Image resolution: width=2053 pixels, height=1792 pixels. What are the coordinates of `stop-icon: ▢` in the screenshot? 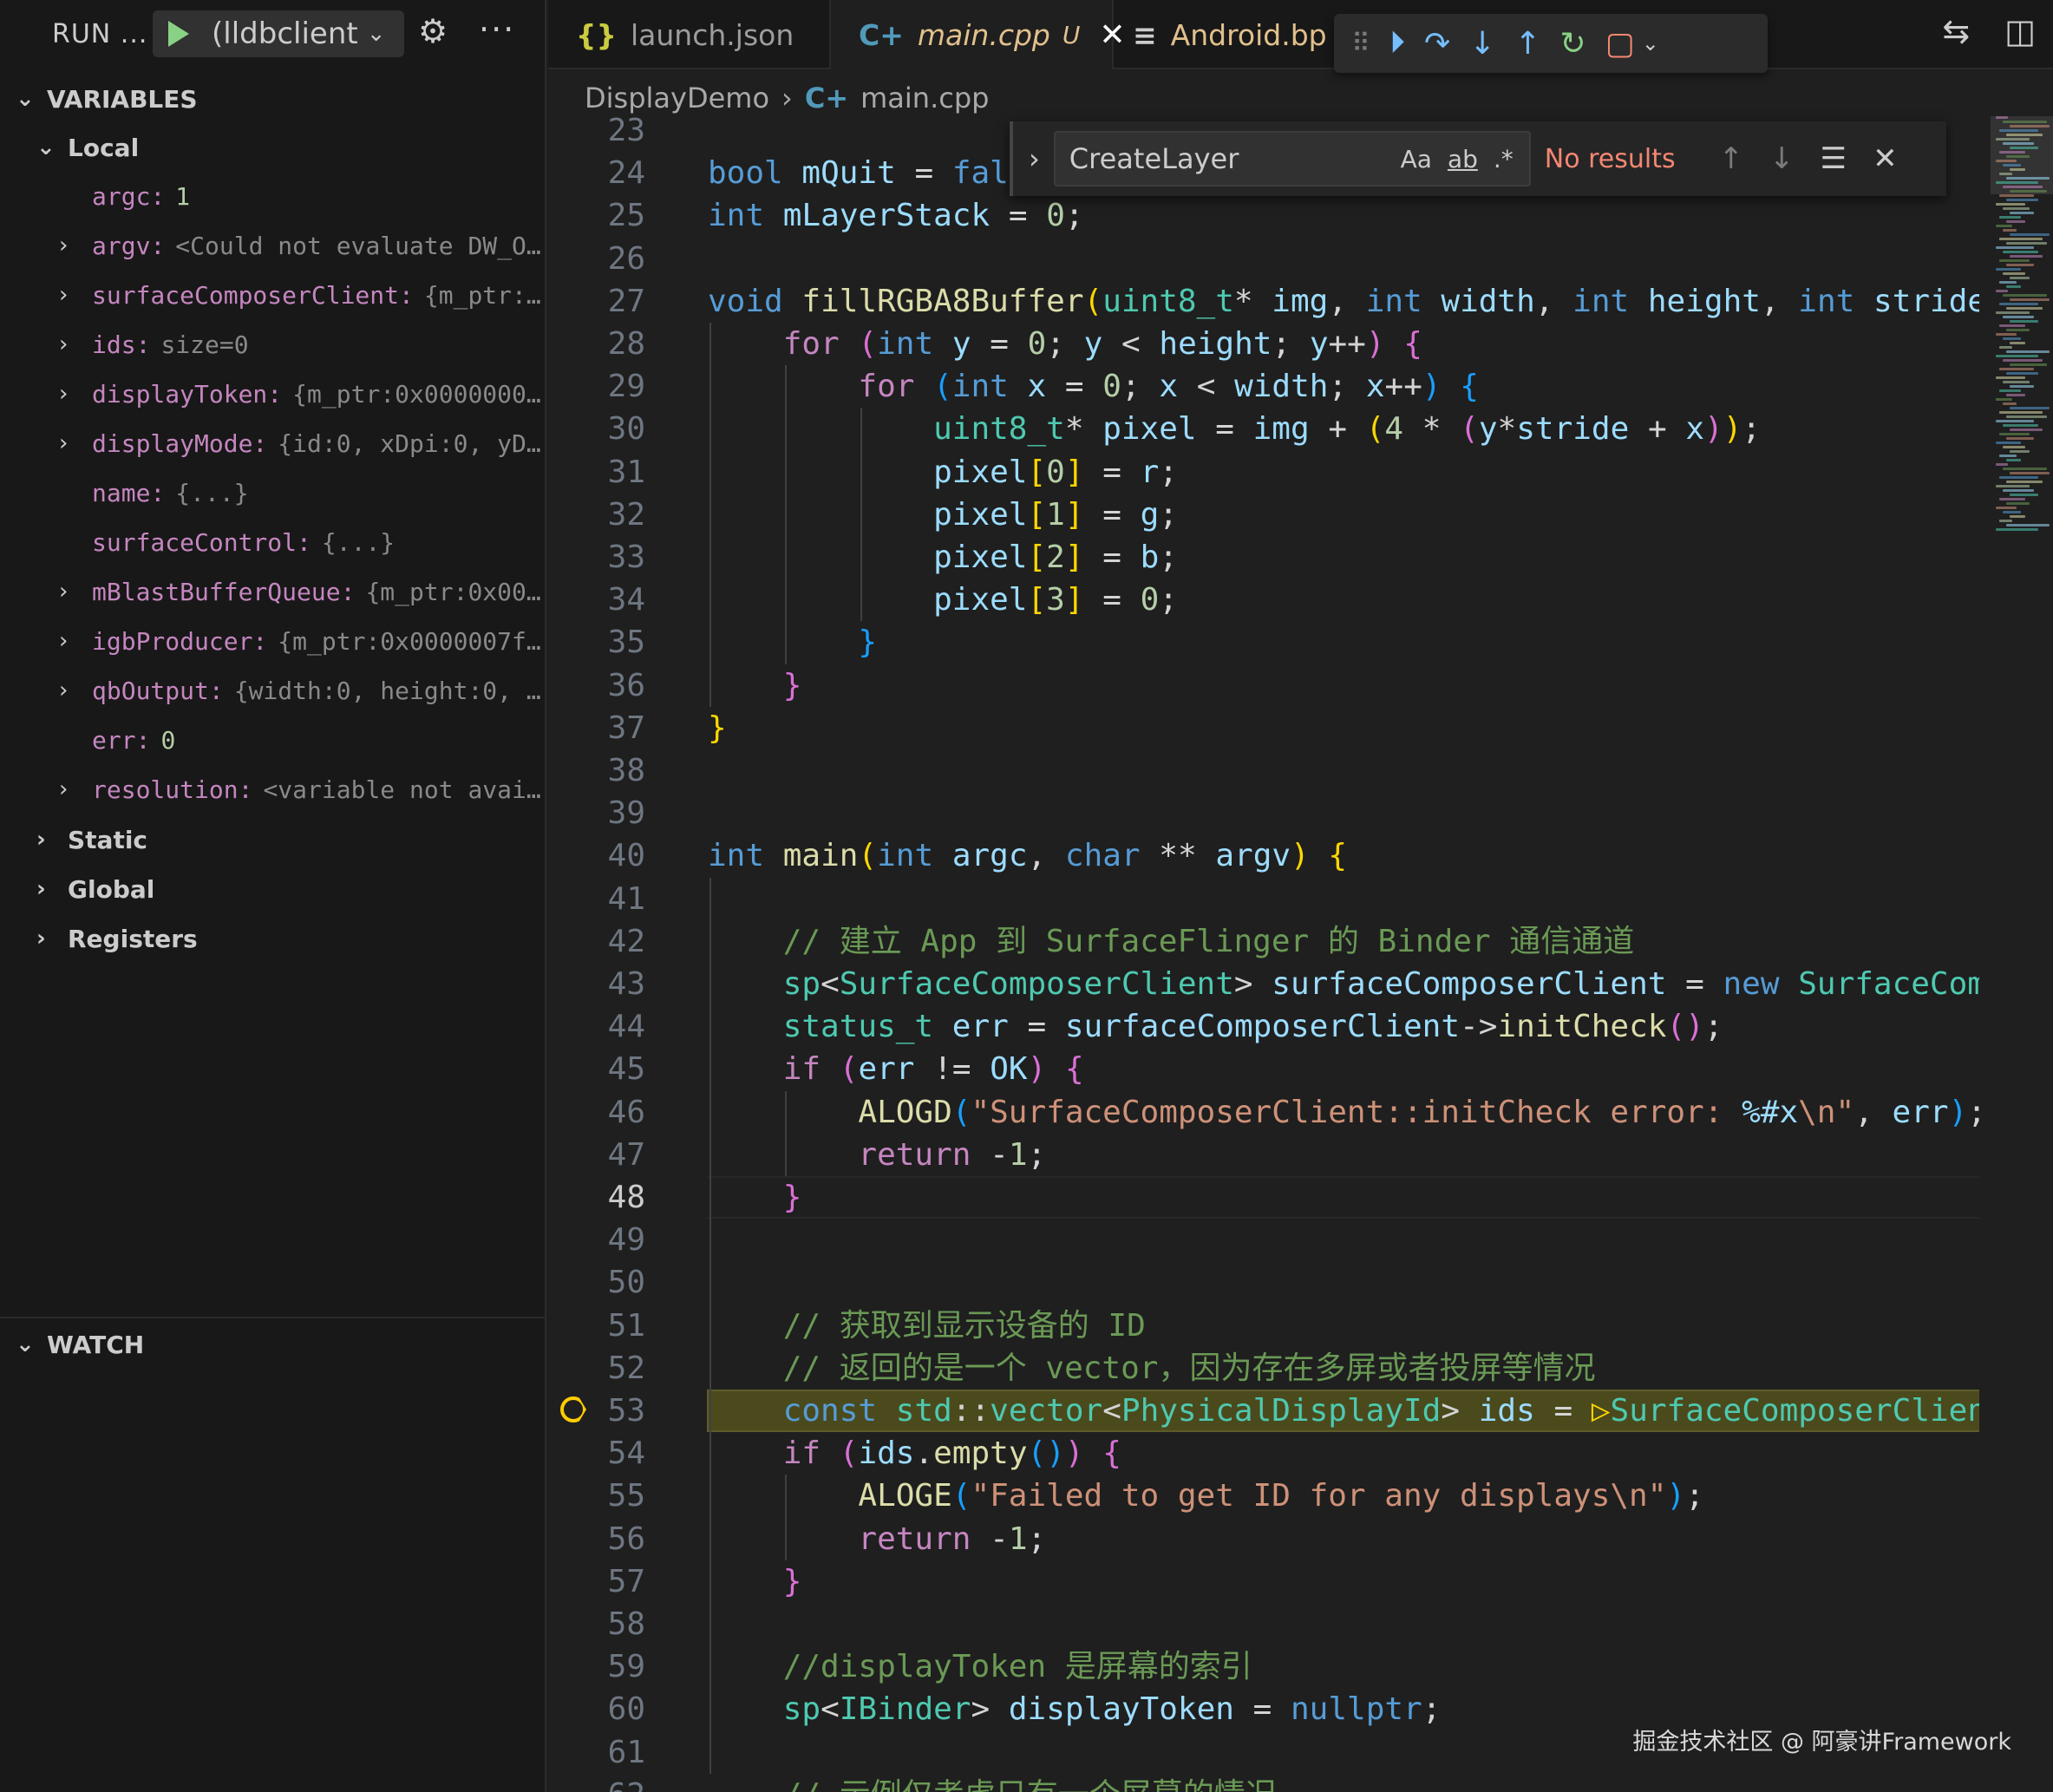 It's located at (1620, 44).